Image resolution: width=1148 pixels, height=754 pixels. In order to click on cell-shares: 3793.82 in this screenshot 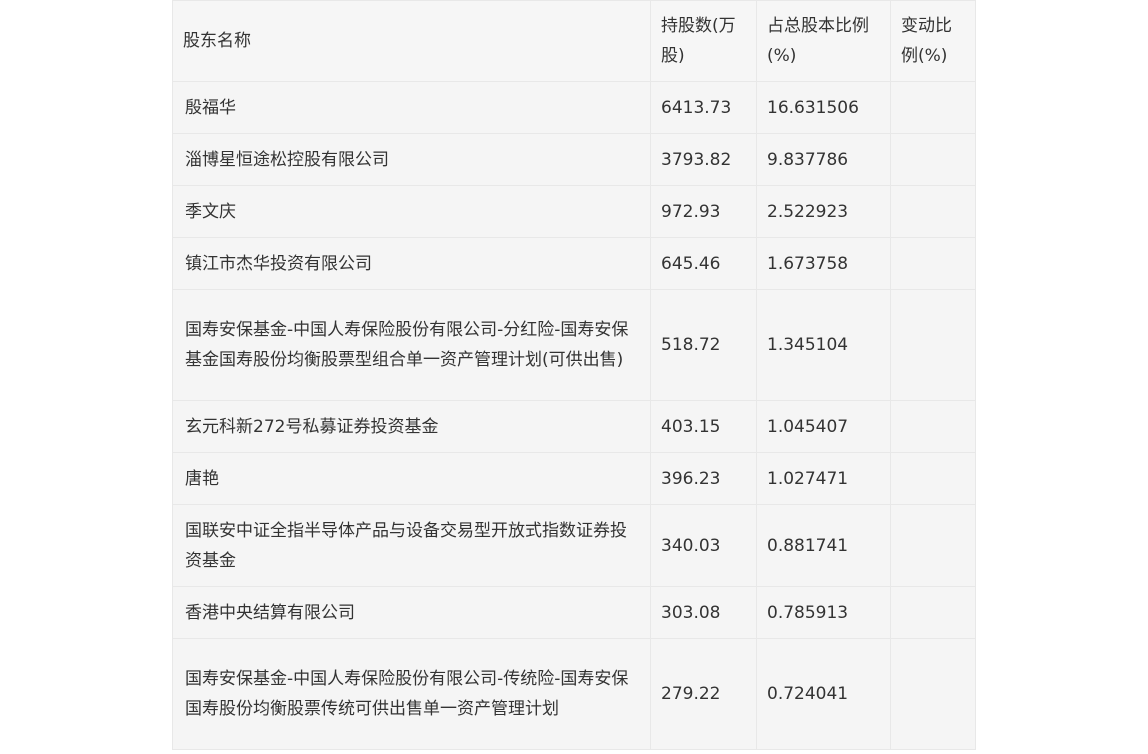, I will do `click(703, 159)`.